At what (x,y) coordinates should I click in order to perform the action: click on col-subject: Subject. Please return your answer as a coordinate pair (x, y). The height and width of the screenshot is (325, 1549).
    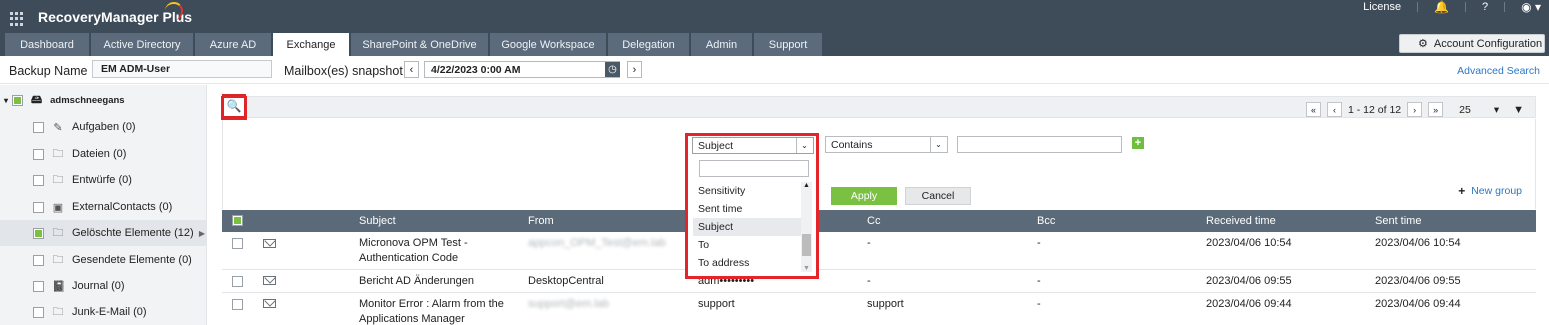
    Looking at the image, I should click on (377, 221).